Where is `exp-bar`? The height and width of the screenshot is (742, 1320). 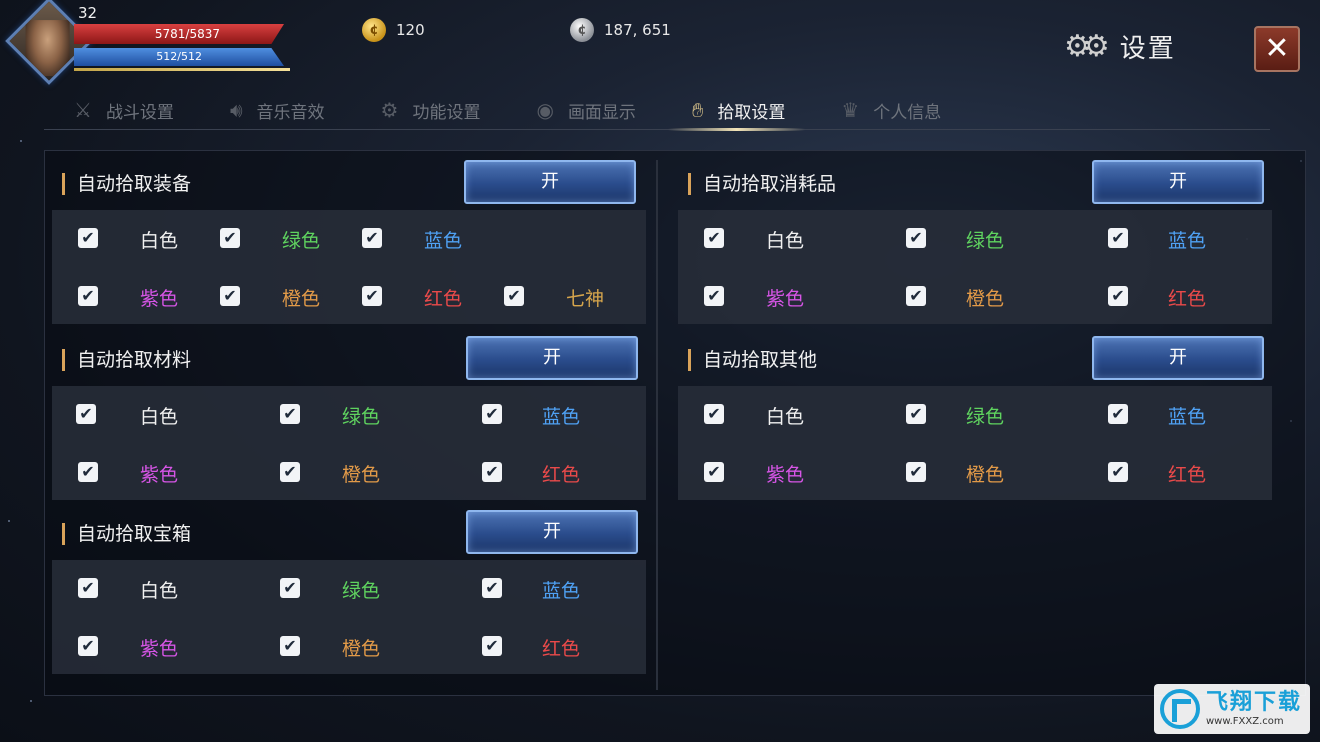 exp-bar is located at coordinates (182, 69).